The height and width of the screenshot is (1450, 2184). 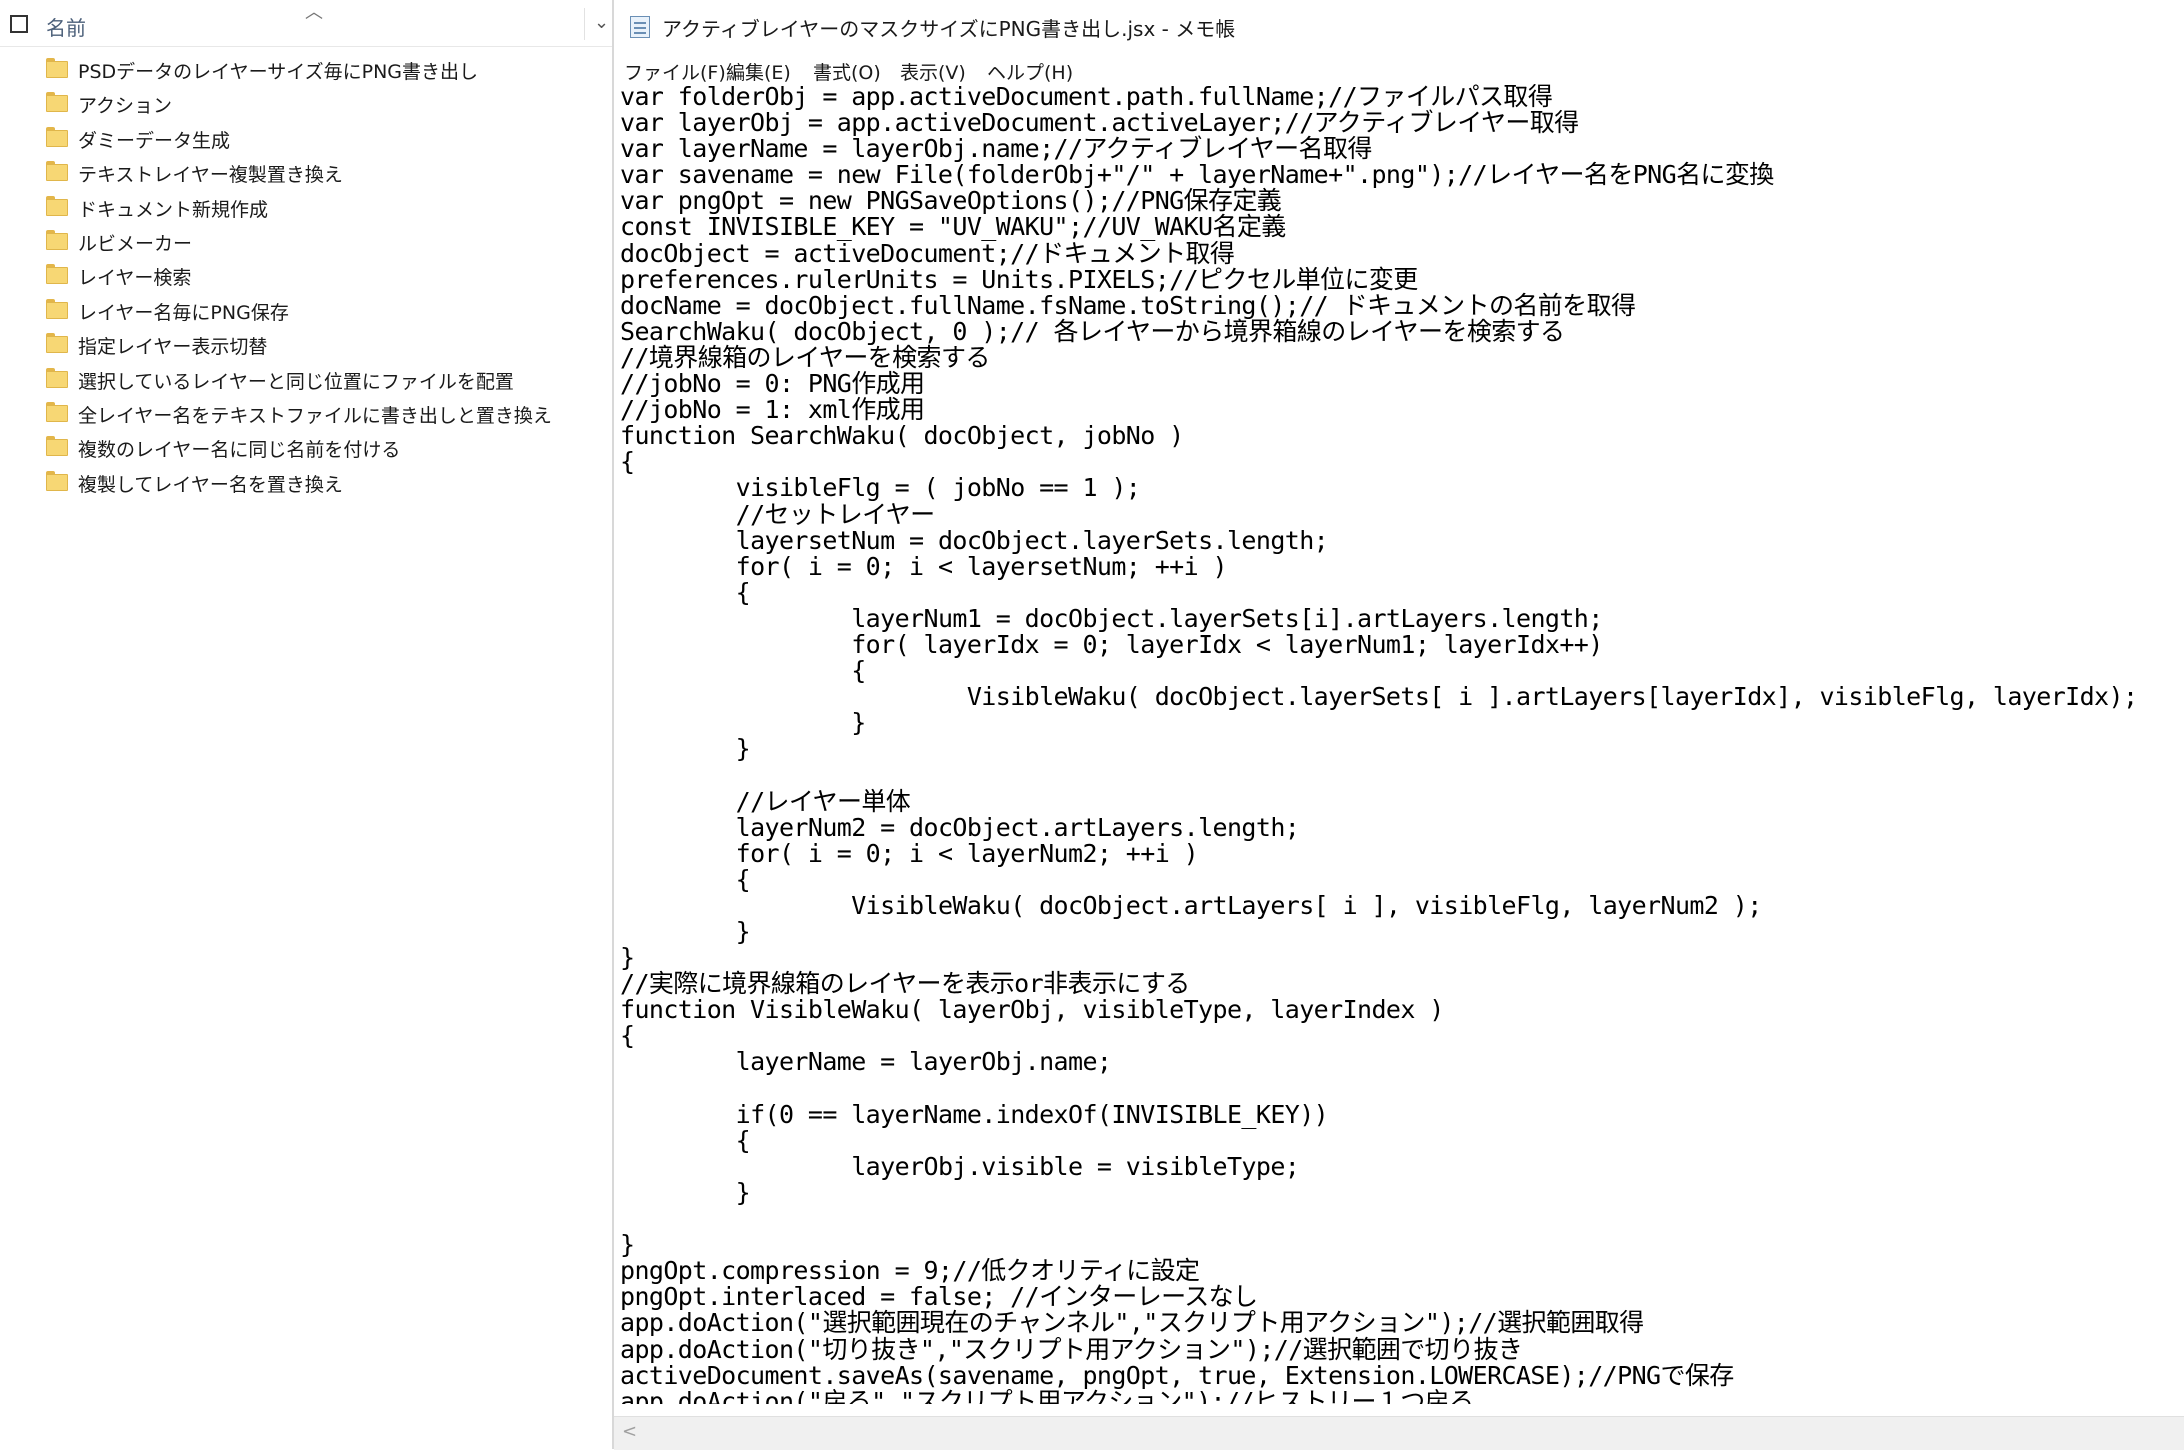 I want to click on list-item: ダミーデータ生成, so click(x=306, y=138).